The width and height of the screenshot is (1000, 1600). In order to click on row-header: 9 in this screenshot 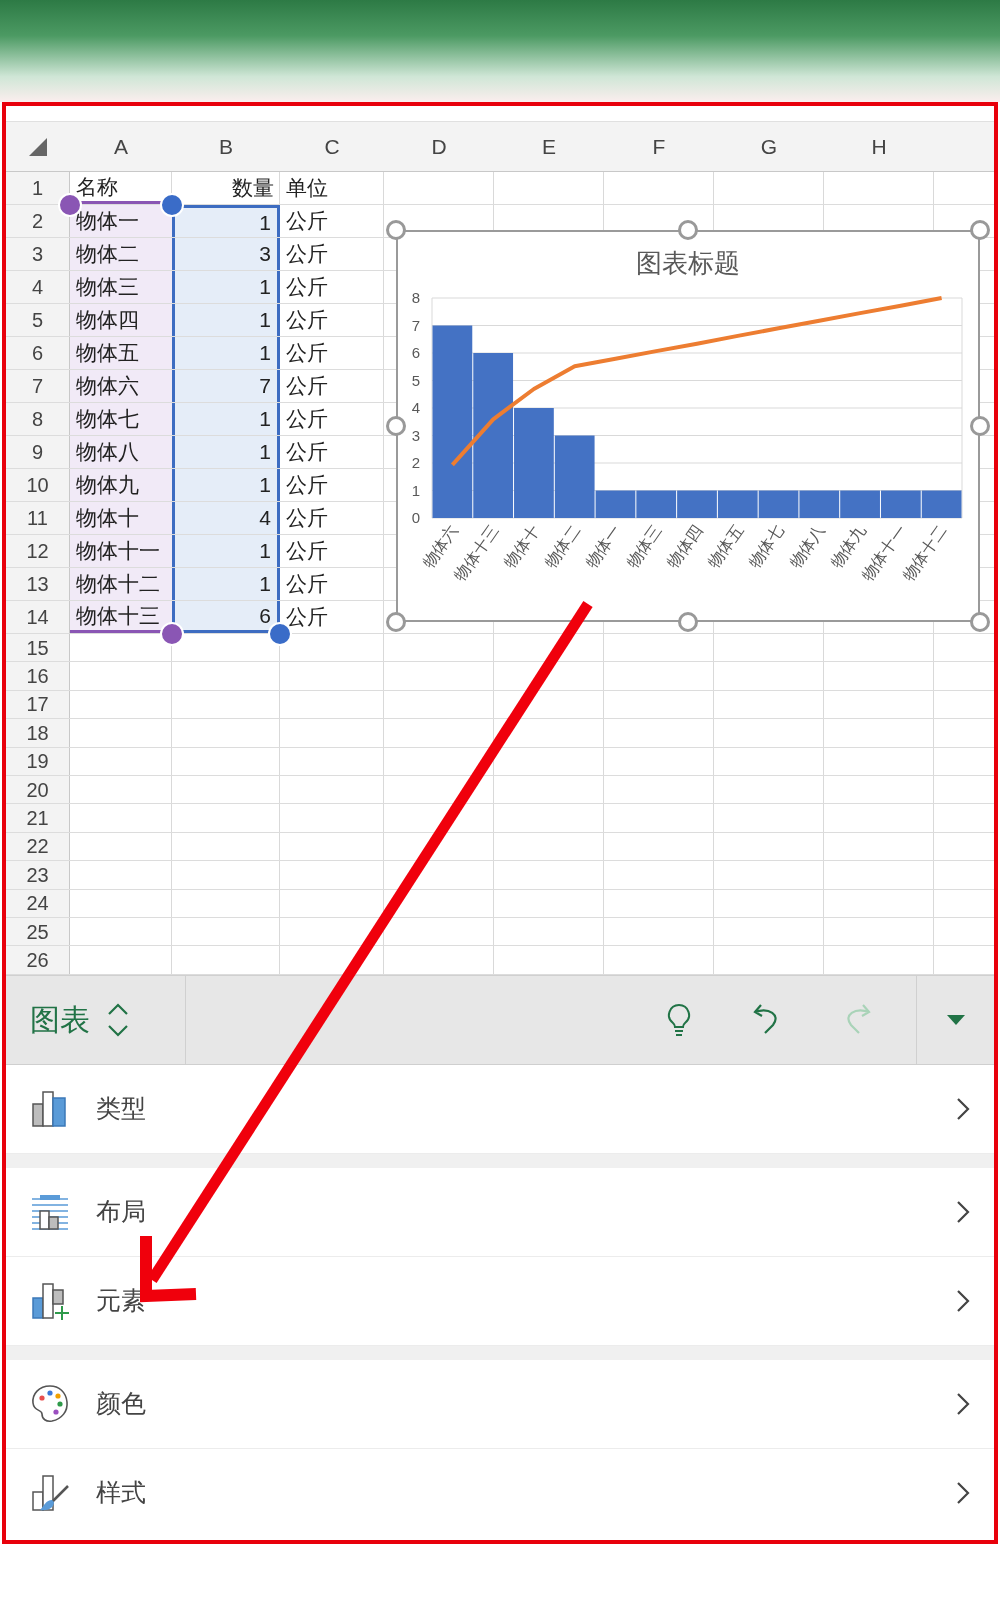, I will do `click(38, 452)`.